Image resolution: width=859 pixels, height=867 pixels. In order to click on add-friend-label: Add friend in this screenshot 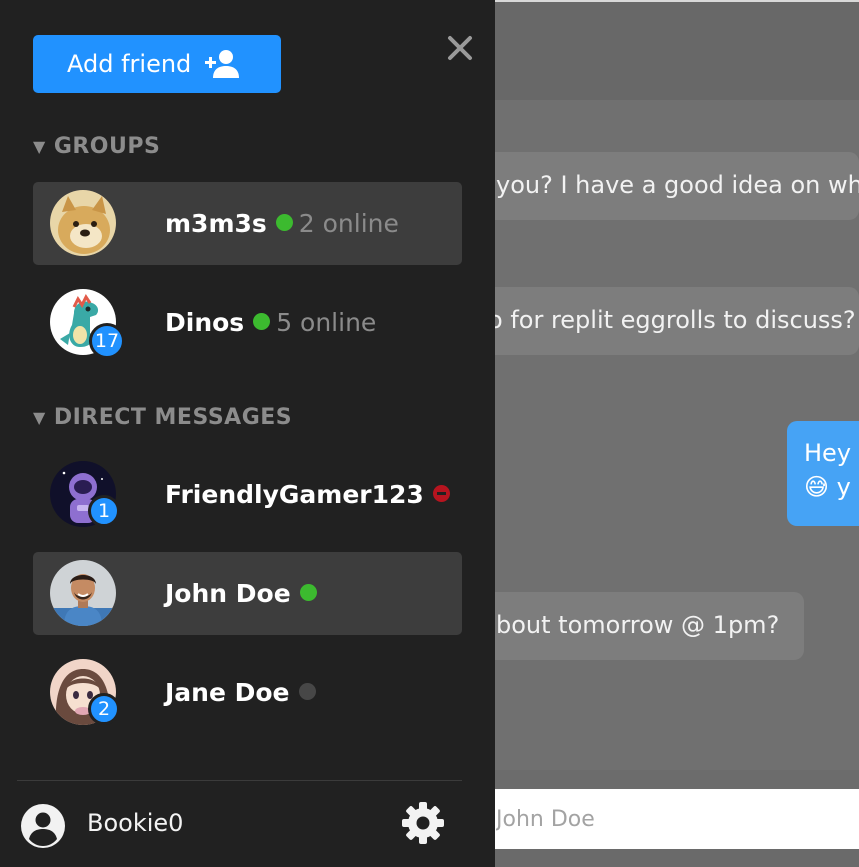, I will do `click(129, 64)`.